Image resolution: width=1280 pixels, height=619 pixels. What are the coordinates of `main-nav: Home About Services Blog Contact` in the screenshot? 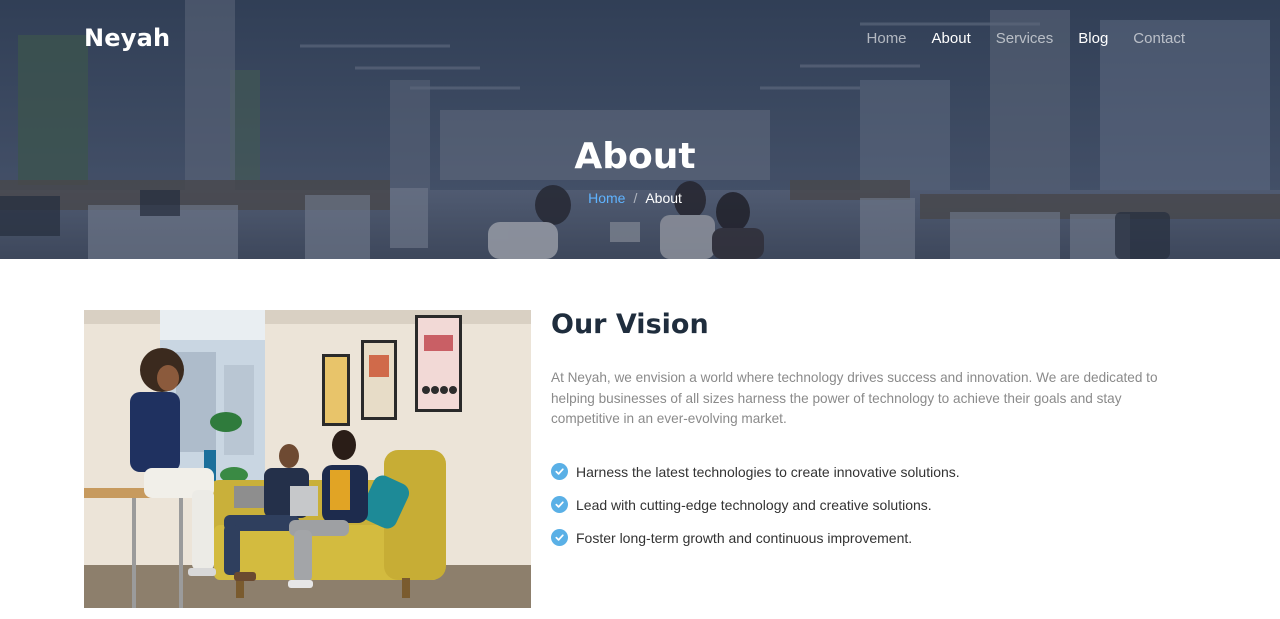 It's located at (1013, 38).